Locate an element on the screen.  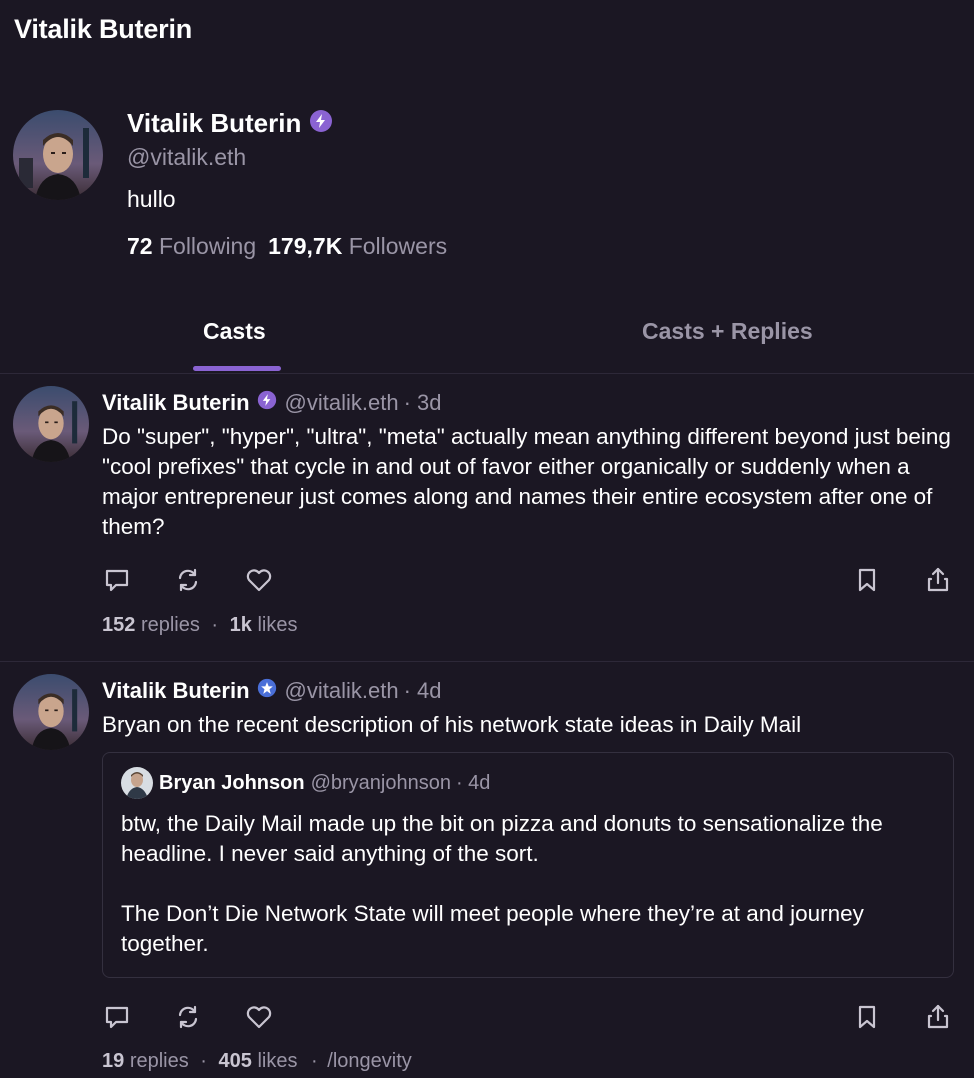
star-badge-icon is located at coordinates (267, 691).